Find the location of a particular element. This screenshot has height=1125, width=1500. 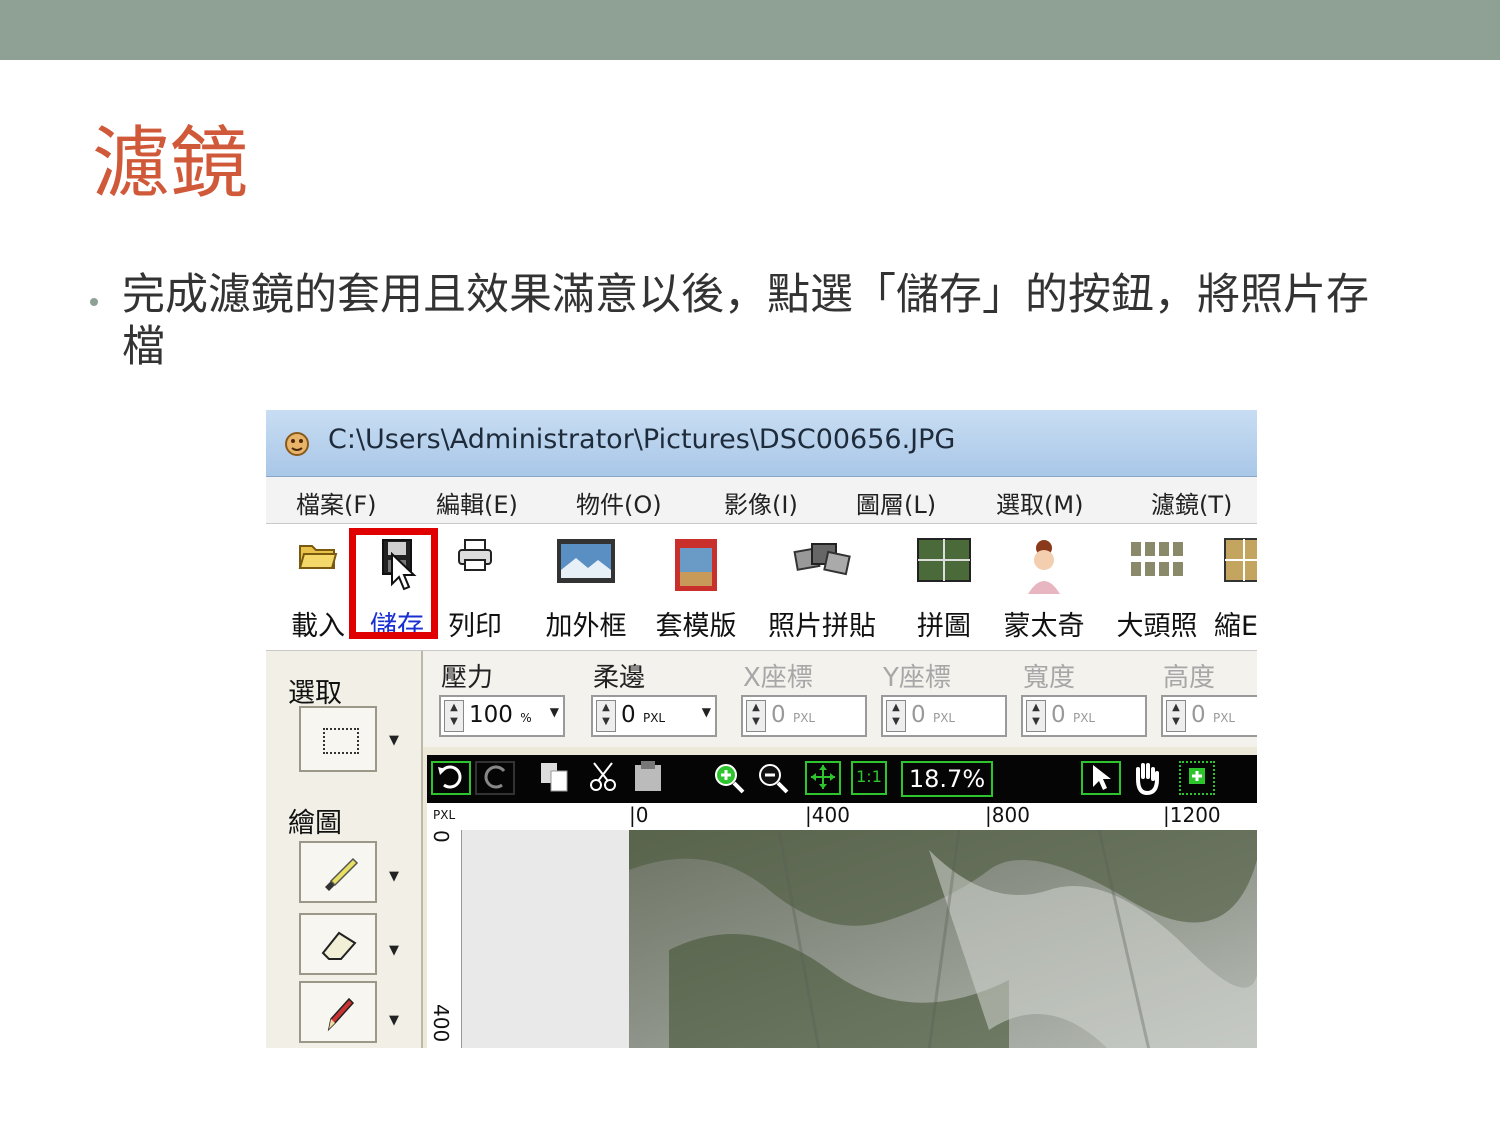

feather-spinner: ▲ ▼ is located at coordinates (606, 716).